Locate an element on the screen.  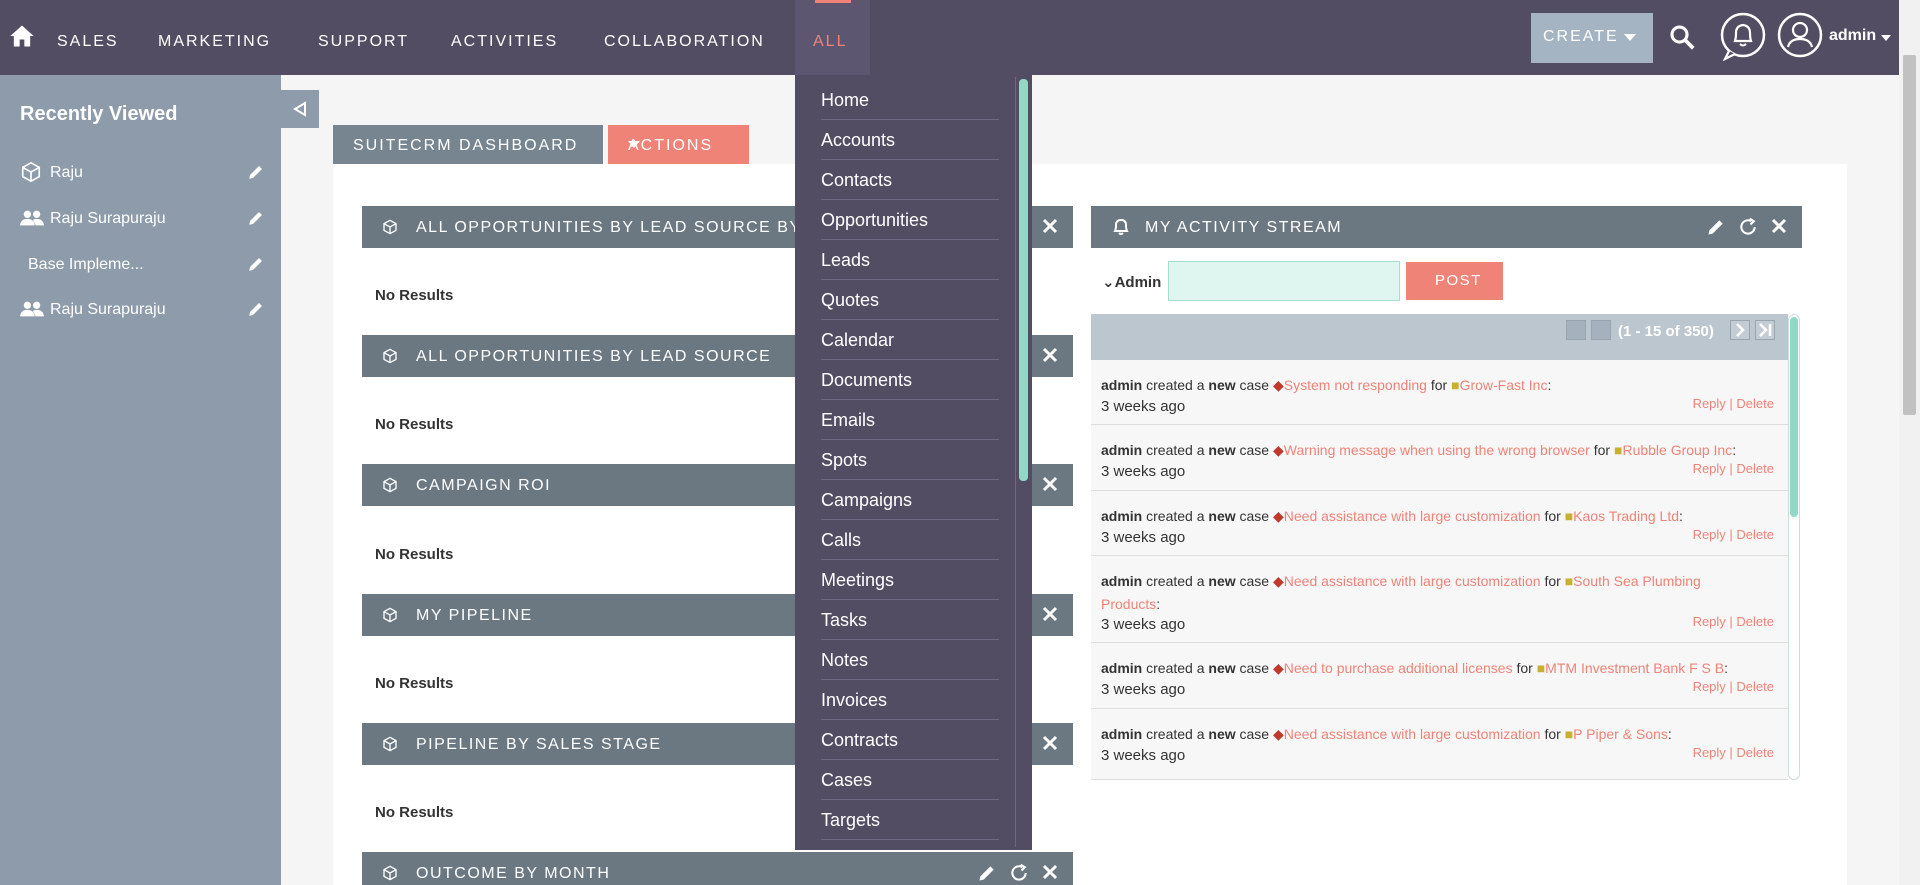
page-scrollbar is located at coordinates (1909, 442).